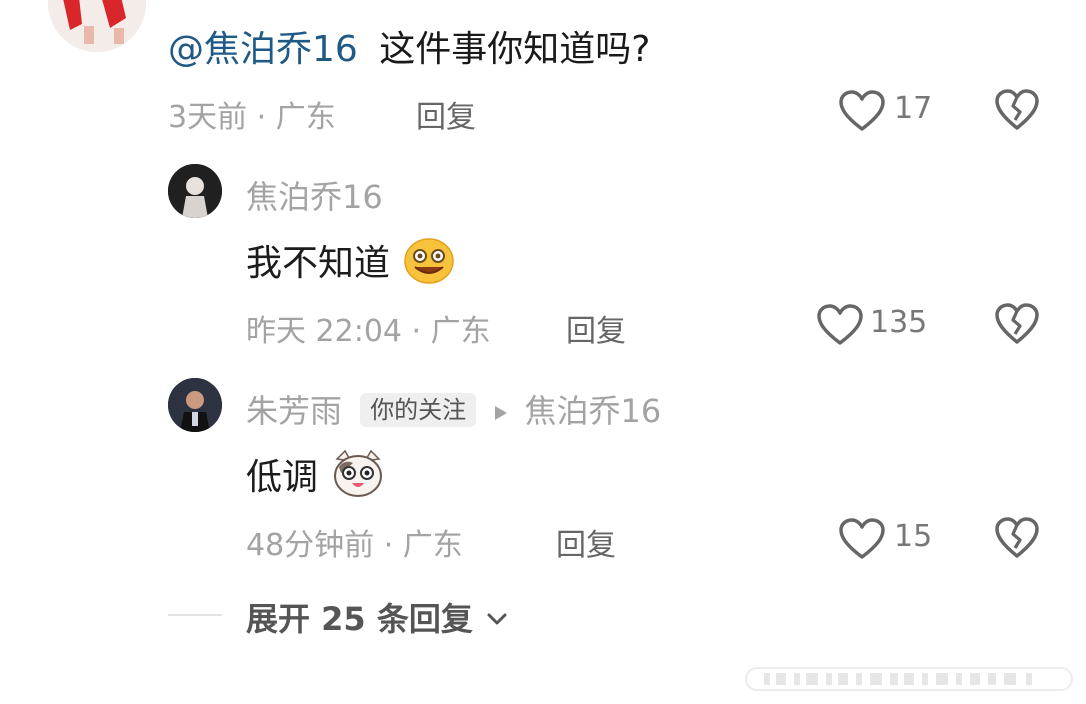 This screenshot has height=704, width=1086. Describe the element at coordinates (497, 619) in the screenshot. I see `chevron-down-icon` at that location.